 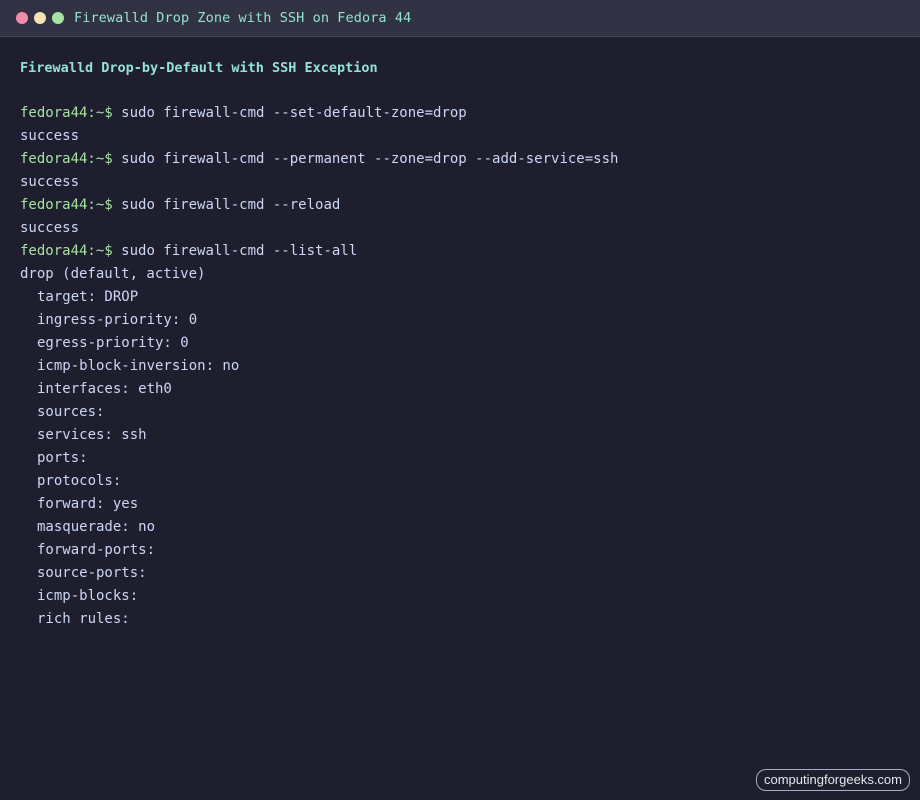 What do you see at coordinates (96, 550) in the screenshot?
I see `zone-detail-line: forward-ports:` at bounding box center [96, 550].